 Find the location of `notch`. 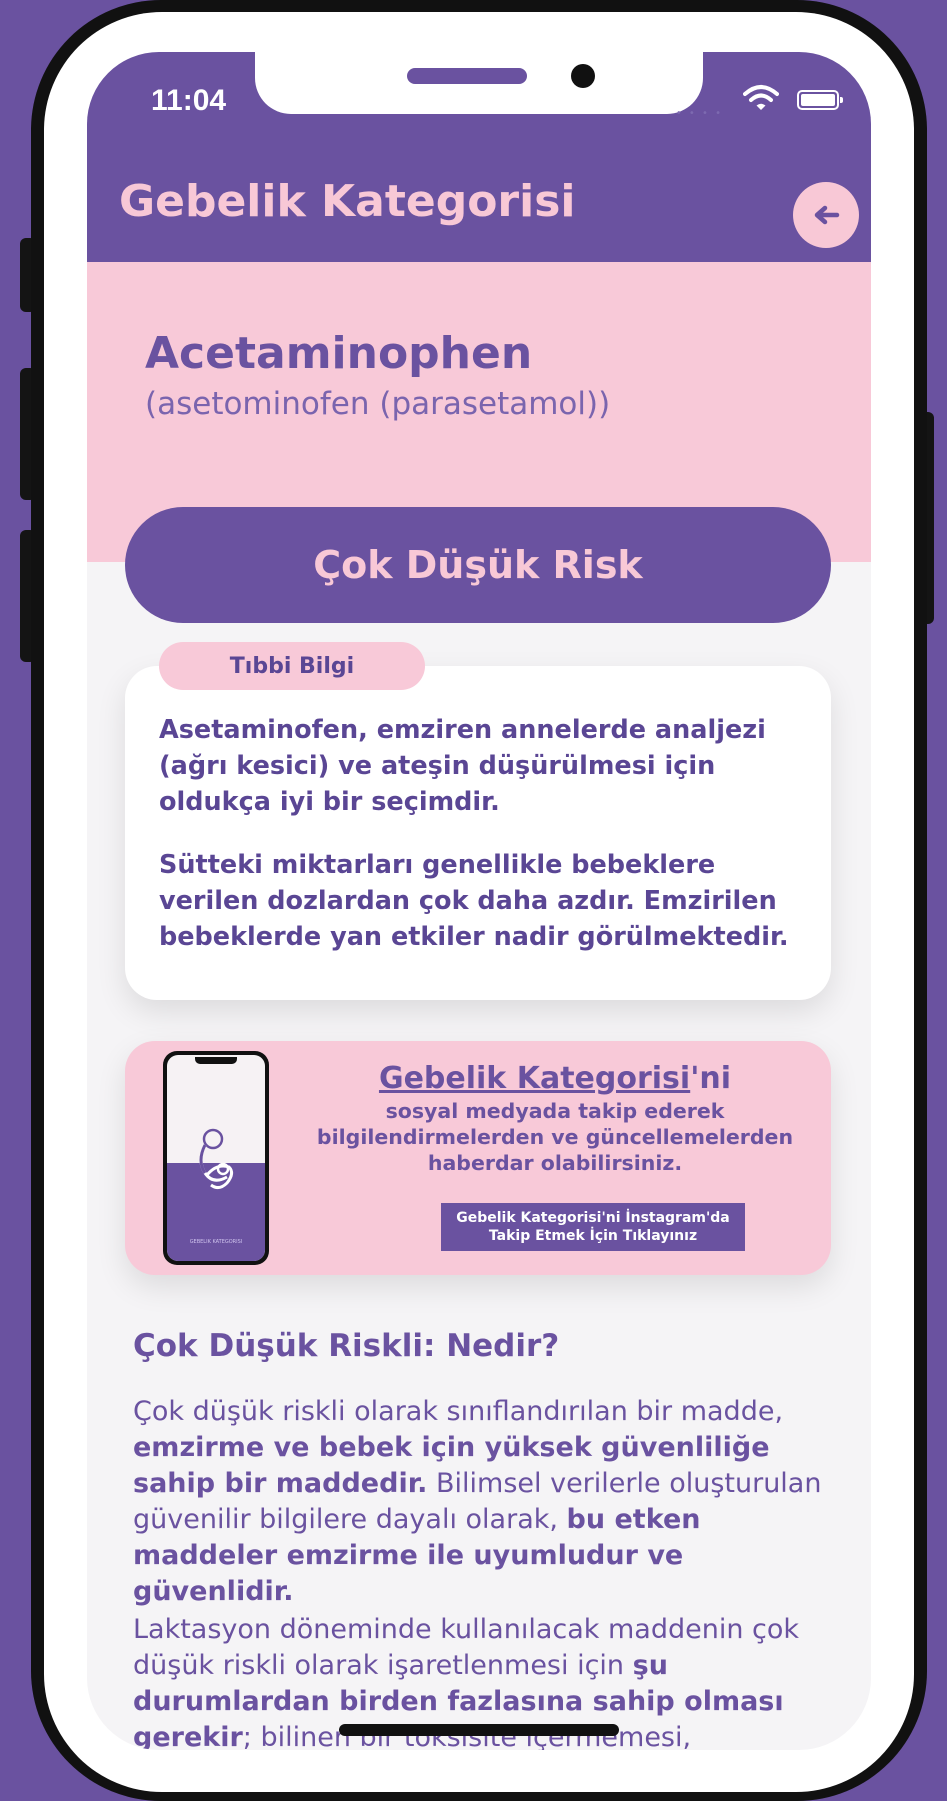

notch is located at coordinates (479, 83).